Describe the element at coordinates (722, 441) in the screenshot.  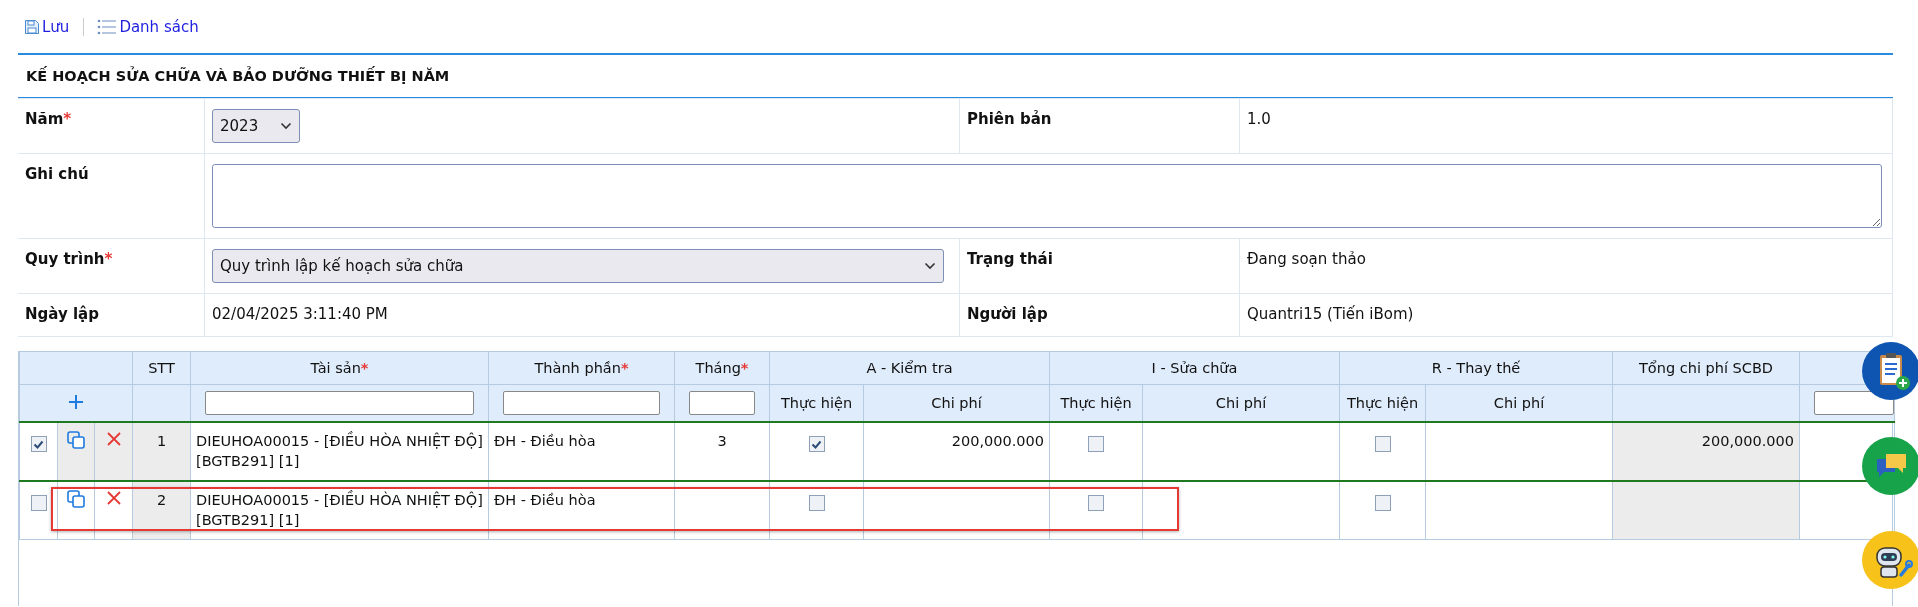
I see `table-cell: 3` at that location.